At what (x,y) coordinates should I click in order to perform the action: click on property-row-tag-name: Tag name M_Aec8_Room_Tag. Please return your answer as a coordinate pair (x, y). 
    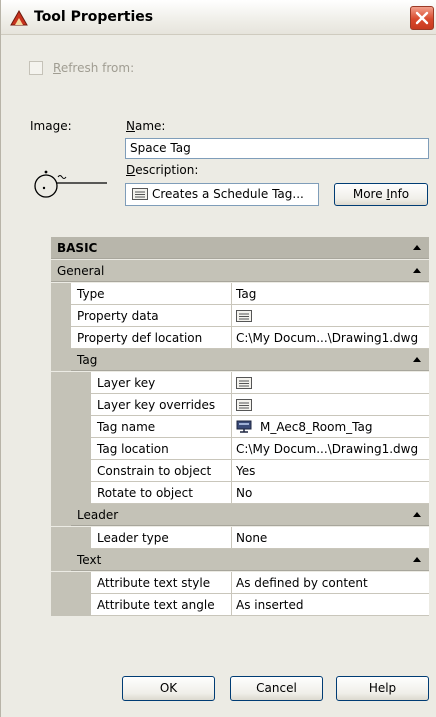
    Looking at the image, I should click on (240, 427).